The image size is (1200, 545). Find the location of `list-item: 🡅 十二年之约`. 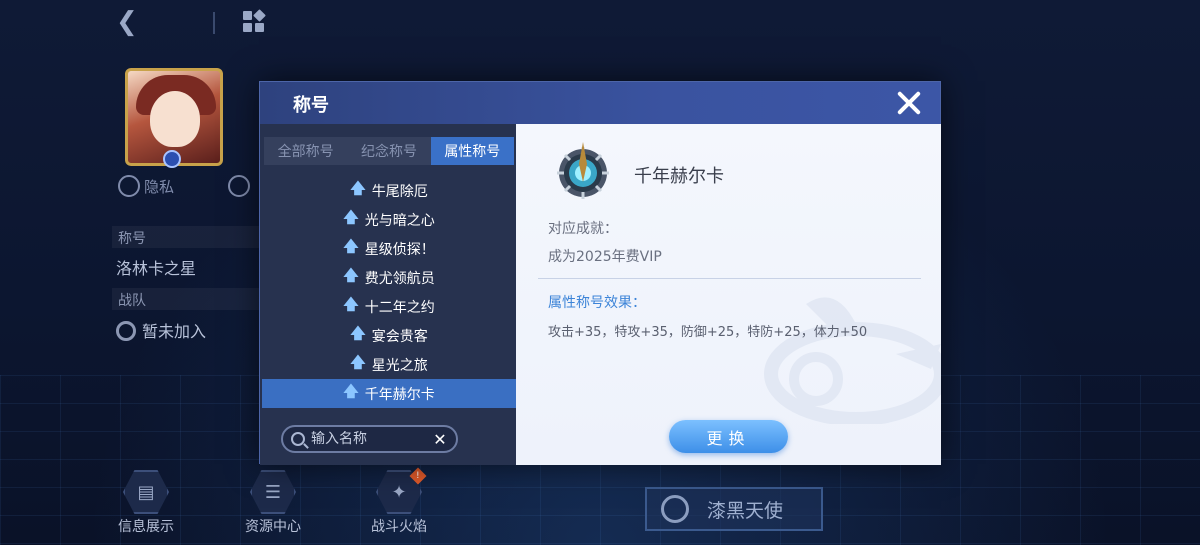

list-item: 🡅 十二年之约 is located at coordinates (389, 306).